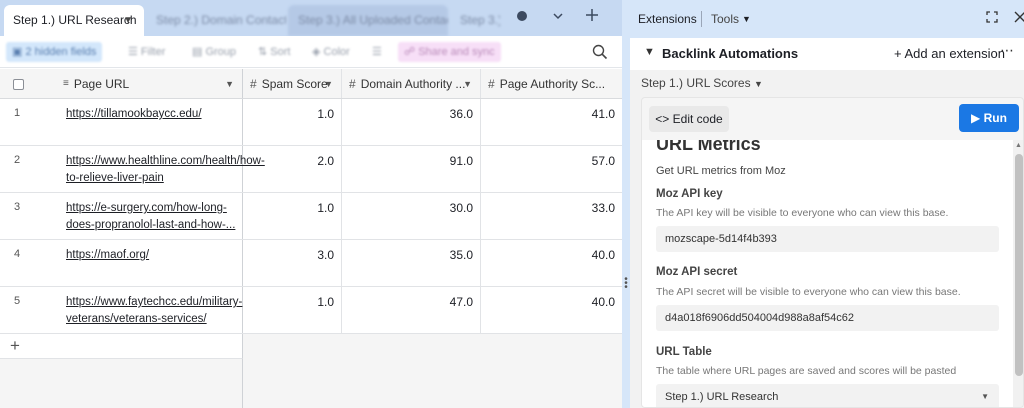 Image resolution: width=1024 pixels, height=408 pixels. What do you see at coordinates (74, 20) in the screenshot?
I see `tab-url-research: Step 1.) URL Research ▼` at bounding box center [74, 20].